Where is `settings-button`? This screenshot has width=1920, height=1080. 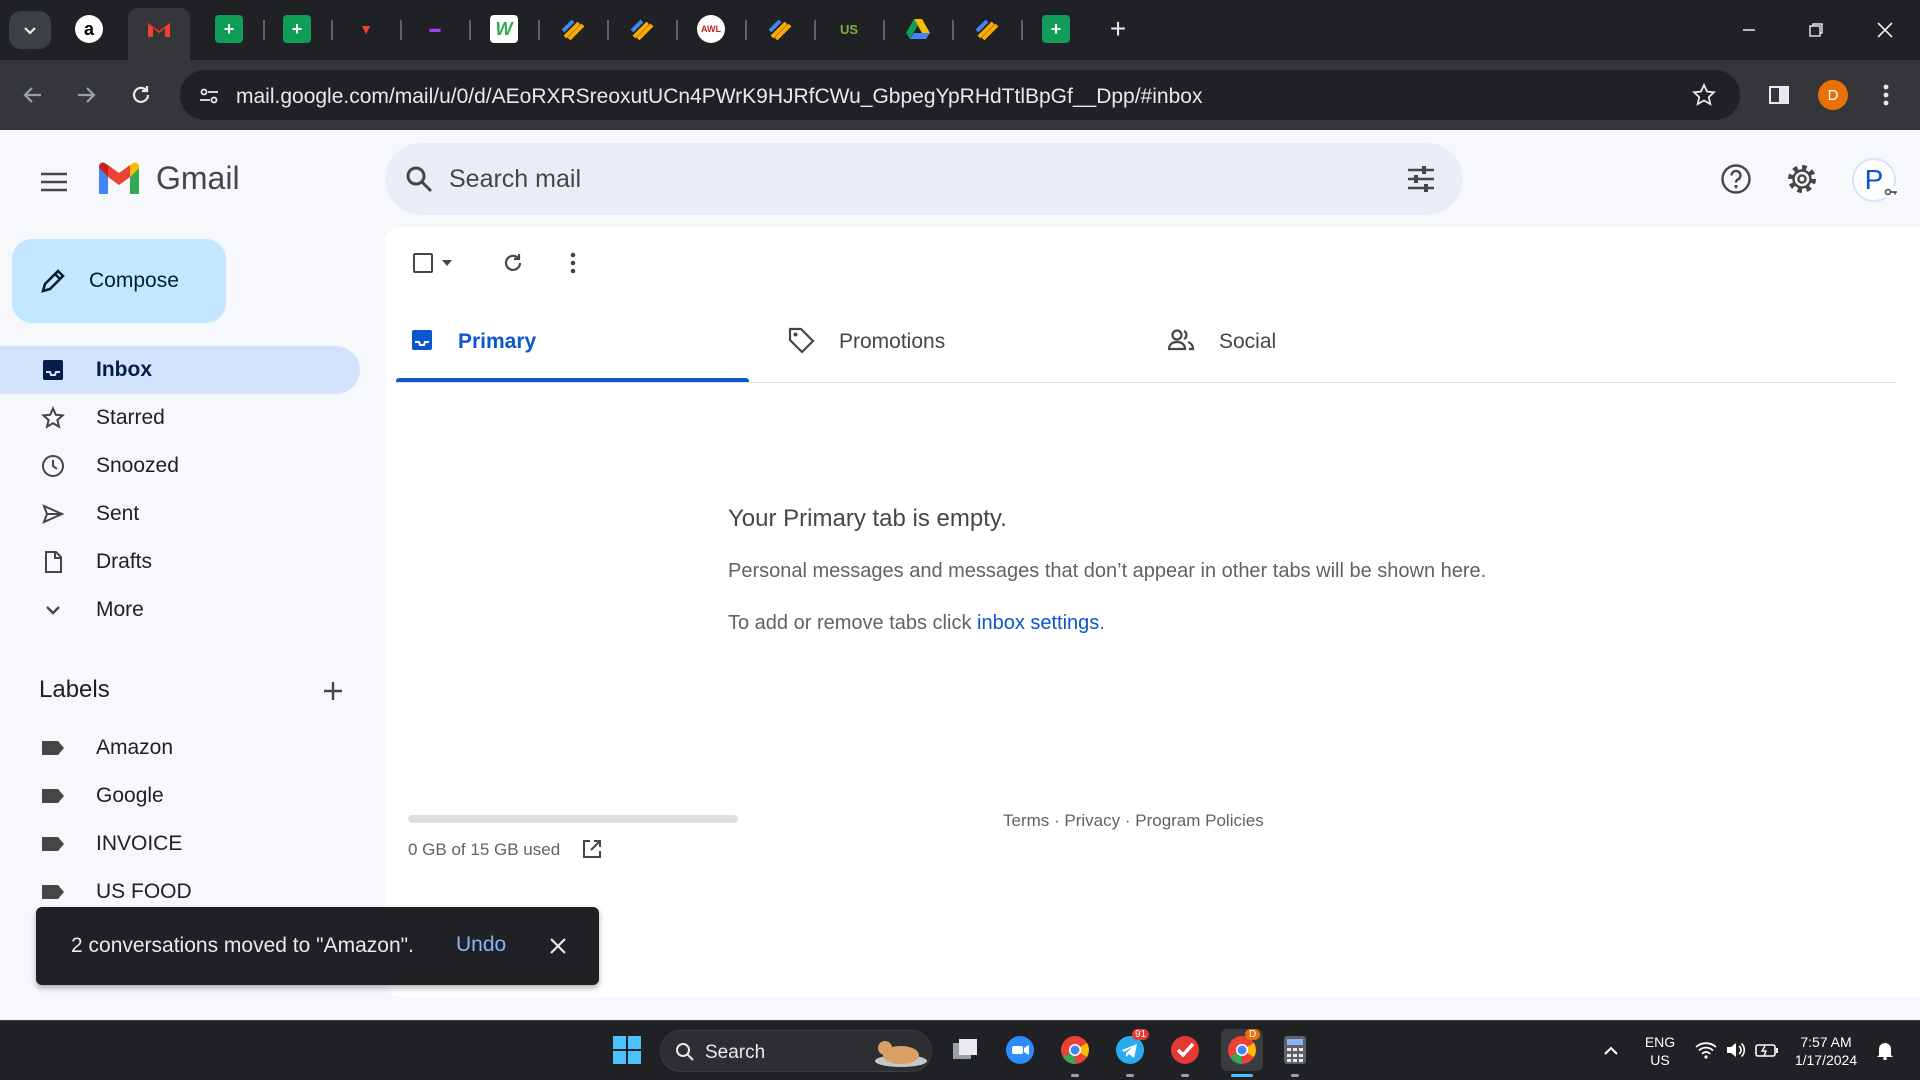
settings-button is located at coordinates (1802, 179).